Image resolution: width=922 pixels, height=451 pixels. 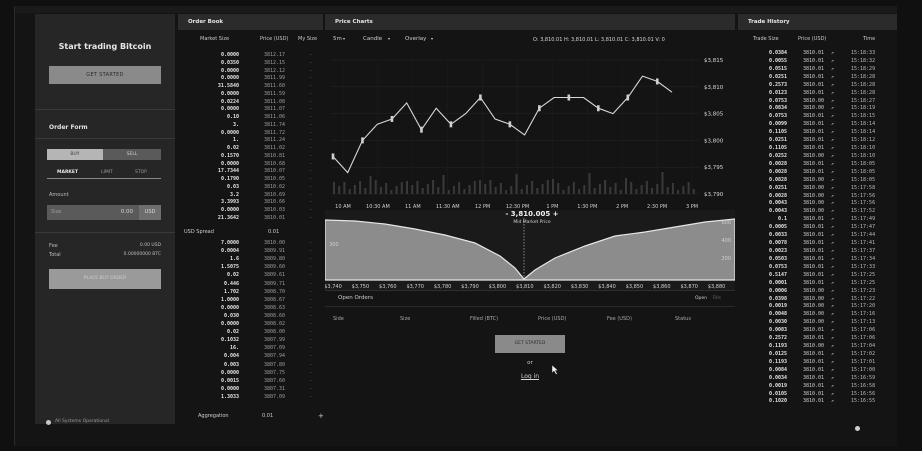 What do you see at coordinates (250, 125) in the screenshot?
I see `ask-row: 3. 3811.74 -` at bounding box center [250, 125].